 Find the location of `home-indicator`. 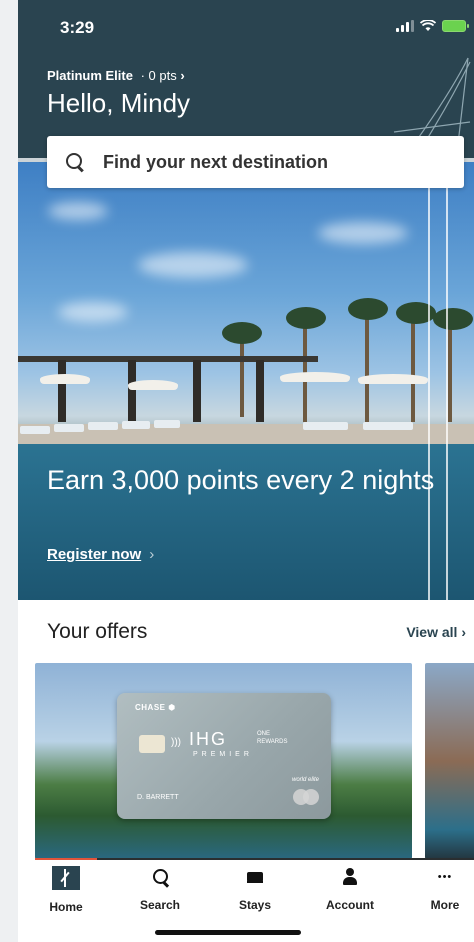

home-indicator is located at coordinates (228, 932).